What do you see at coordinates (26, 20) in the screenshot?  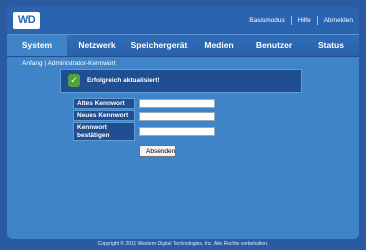 I see `wd-logo: WD` at bounding box center [26, 20].